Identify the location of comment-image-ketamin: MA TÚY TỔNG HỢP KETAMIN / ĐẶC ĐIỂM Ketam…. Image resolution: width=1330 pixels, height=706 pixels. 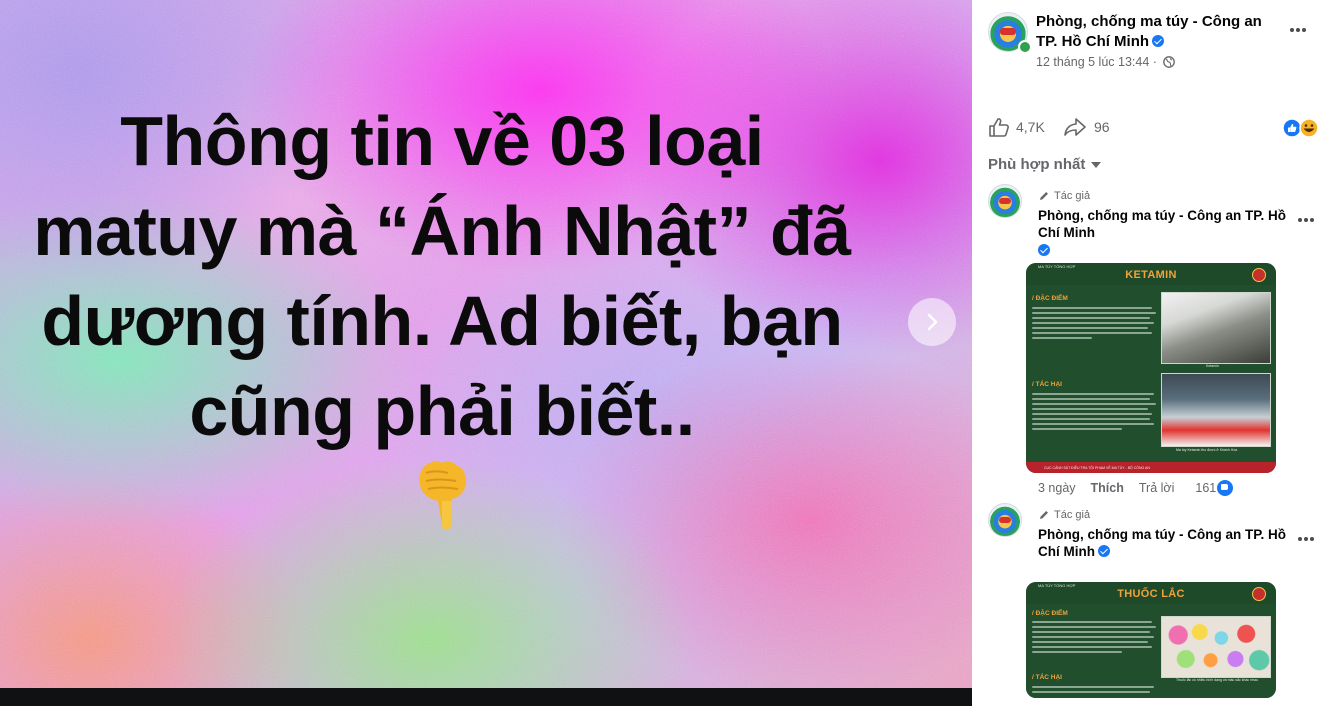
(1151, 368).